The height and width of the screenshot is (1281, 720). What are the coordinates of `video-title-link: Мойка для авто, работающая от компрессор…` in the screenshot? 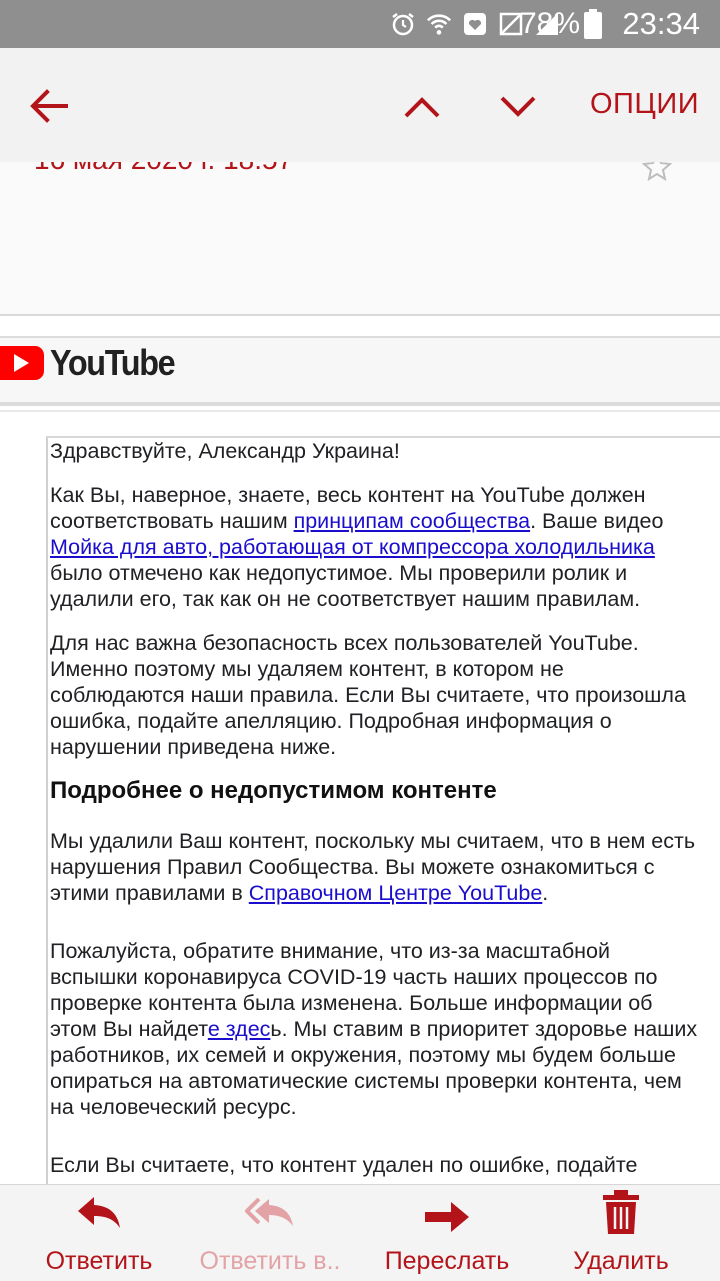 It's located at (352, 547).